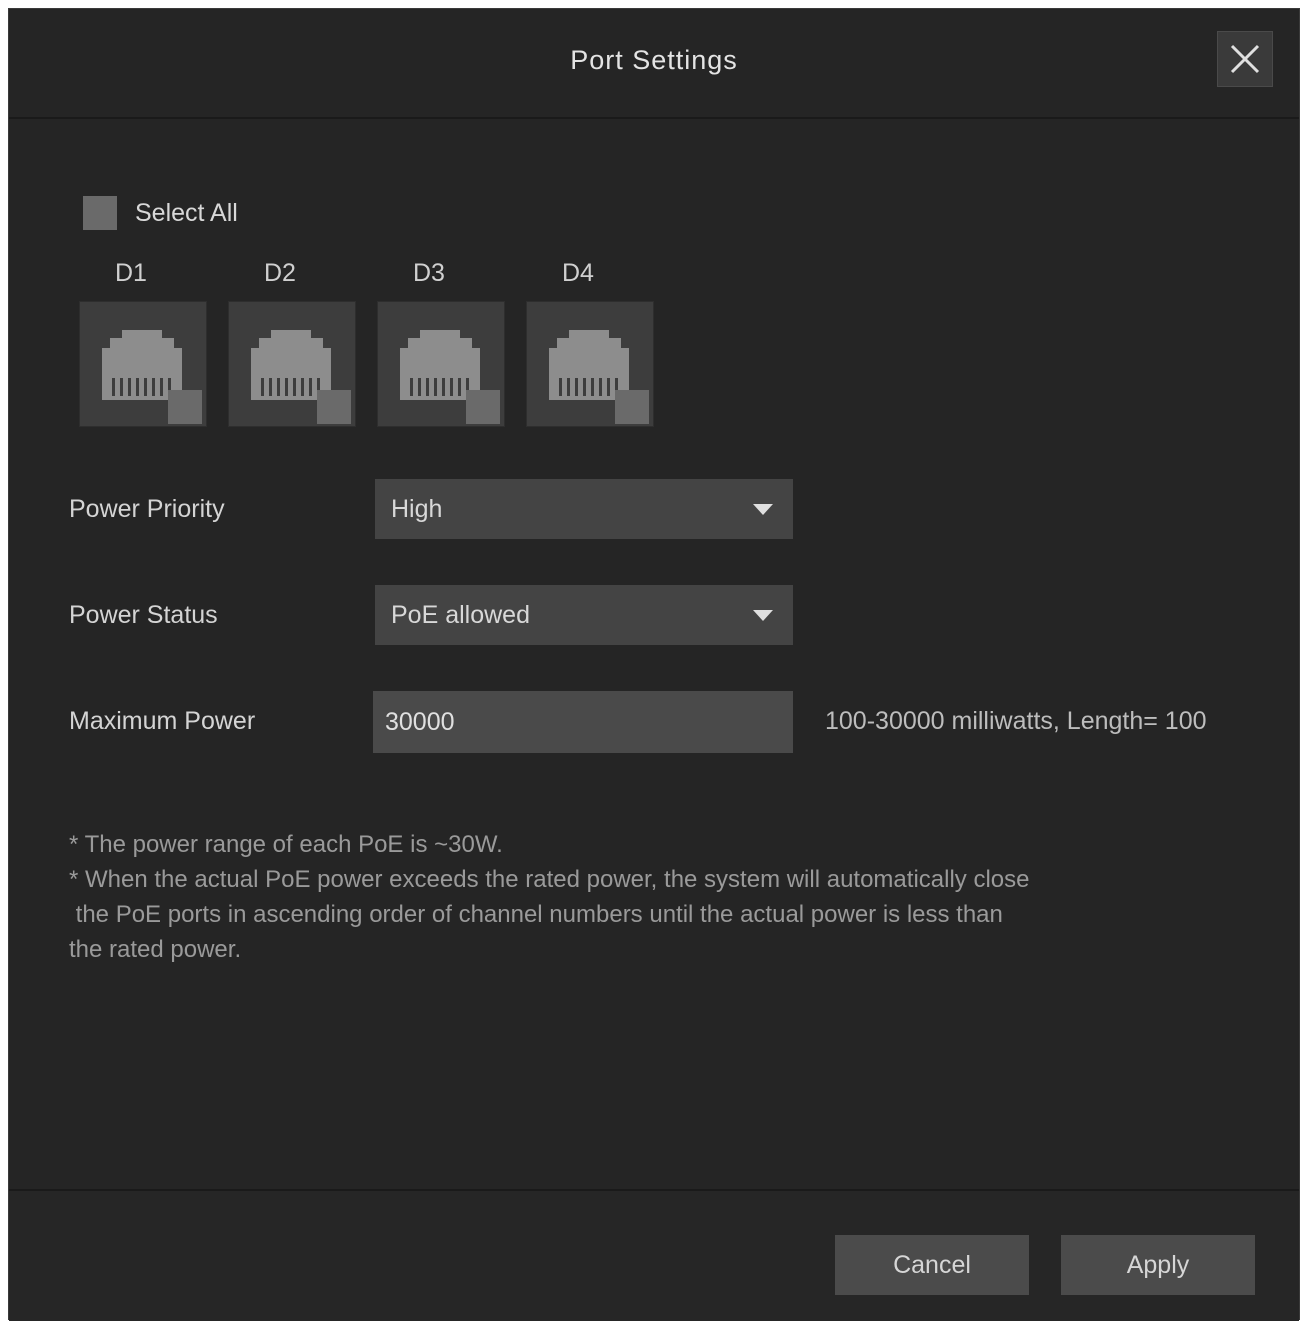 The width and height of the screenshot is (1307, 1327). Describe the element at coordinates (583, 722) in the screenshot. I see `maximum-power-input` at that location.